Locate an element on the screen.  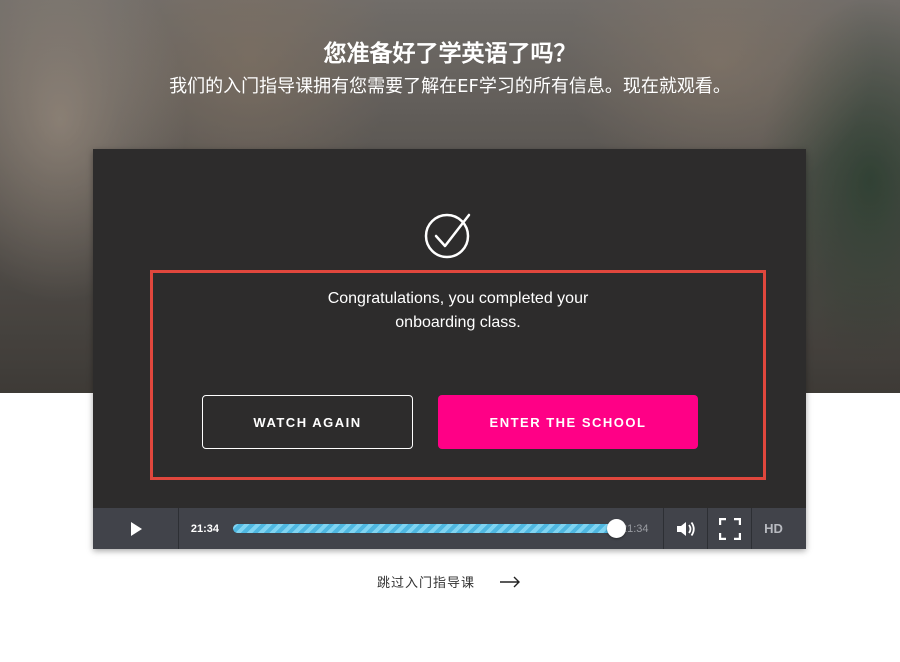
play-button is located at coordinates (136, 528).